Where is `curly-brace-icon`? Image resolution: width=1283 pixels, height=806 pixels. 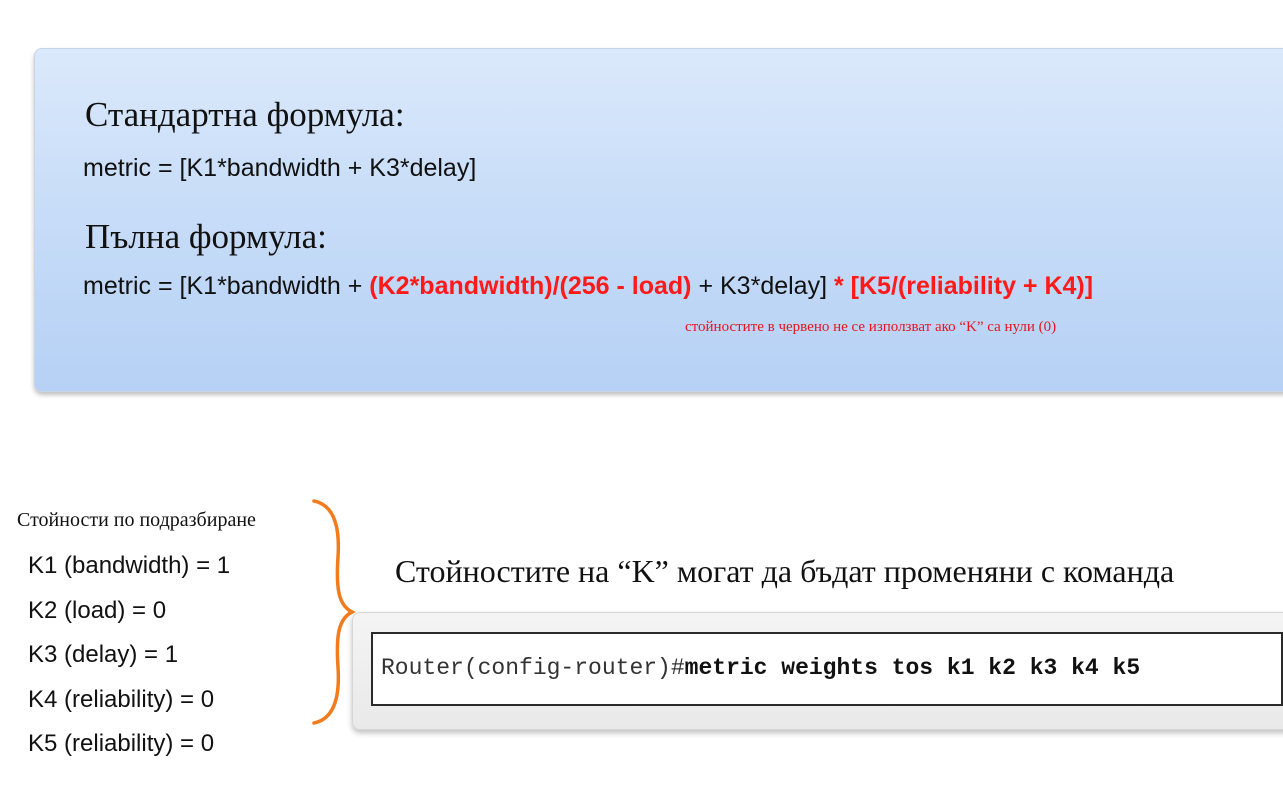
curly-brace-icon is located at coordinates (334, 612).